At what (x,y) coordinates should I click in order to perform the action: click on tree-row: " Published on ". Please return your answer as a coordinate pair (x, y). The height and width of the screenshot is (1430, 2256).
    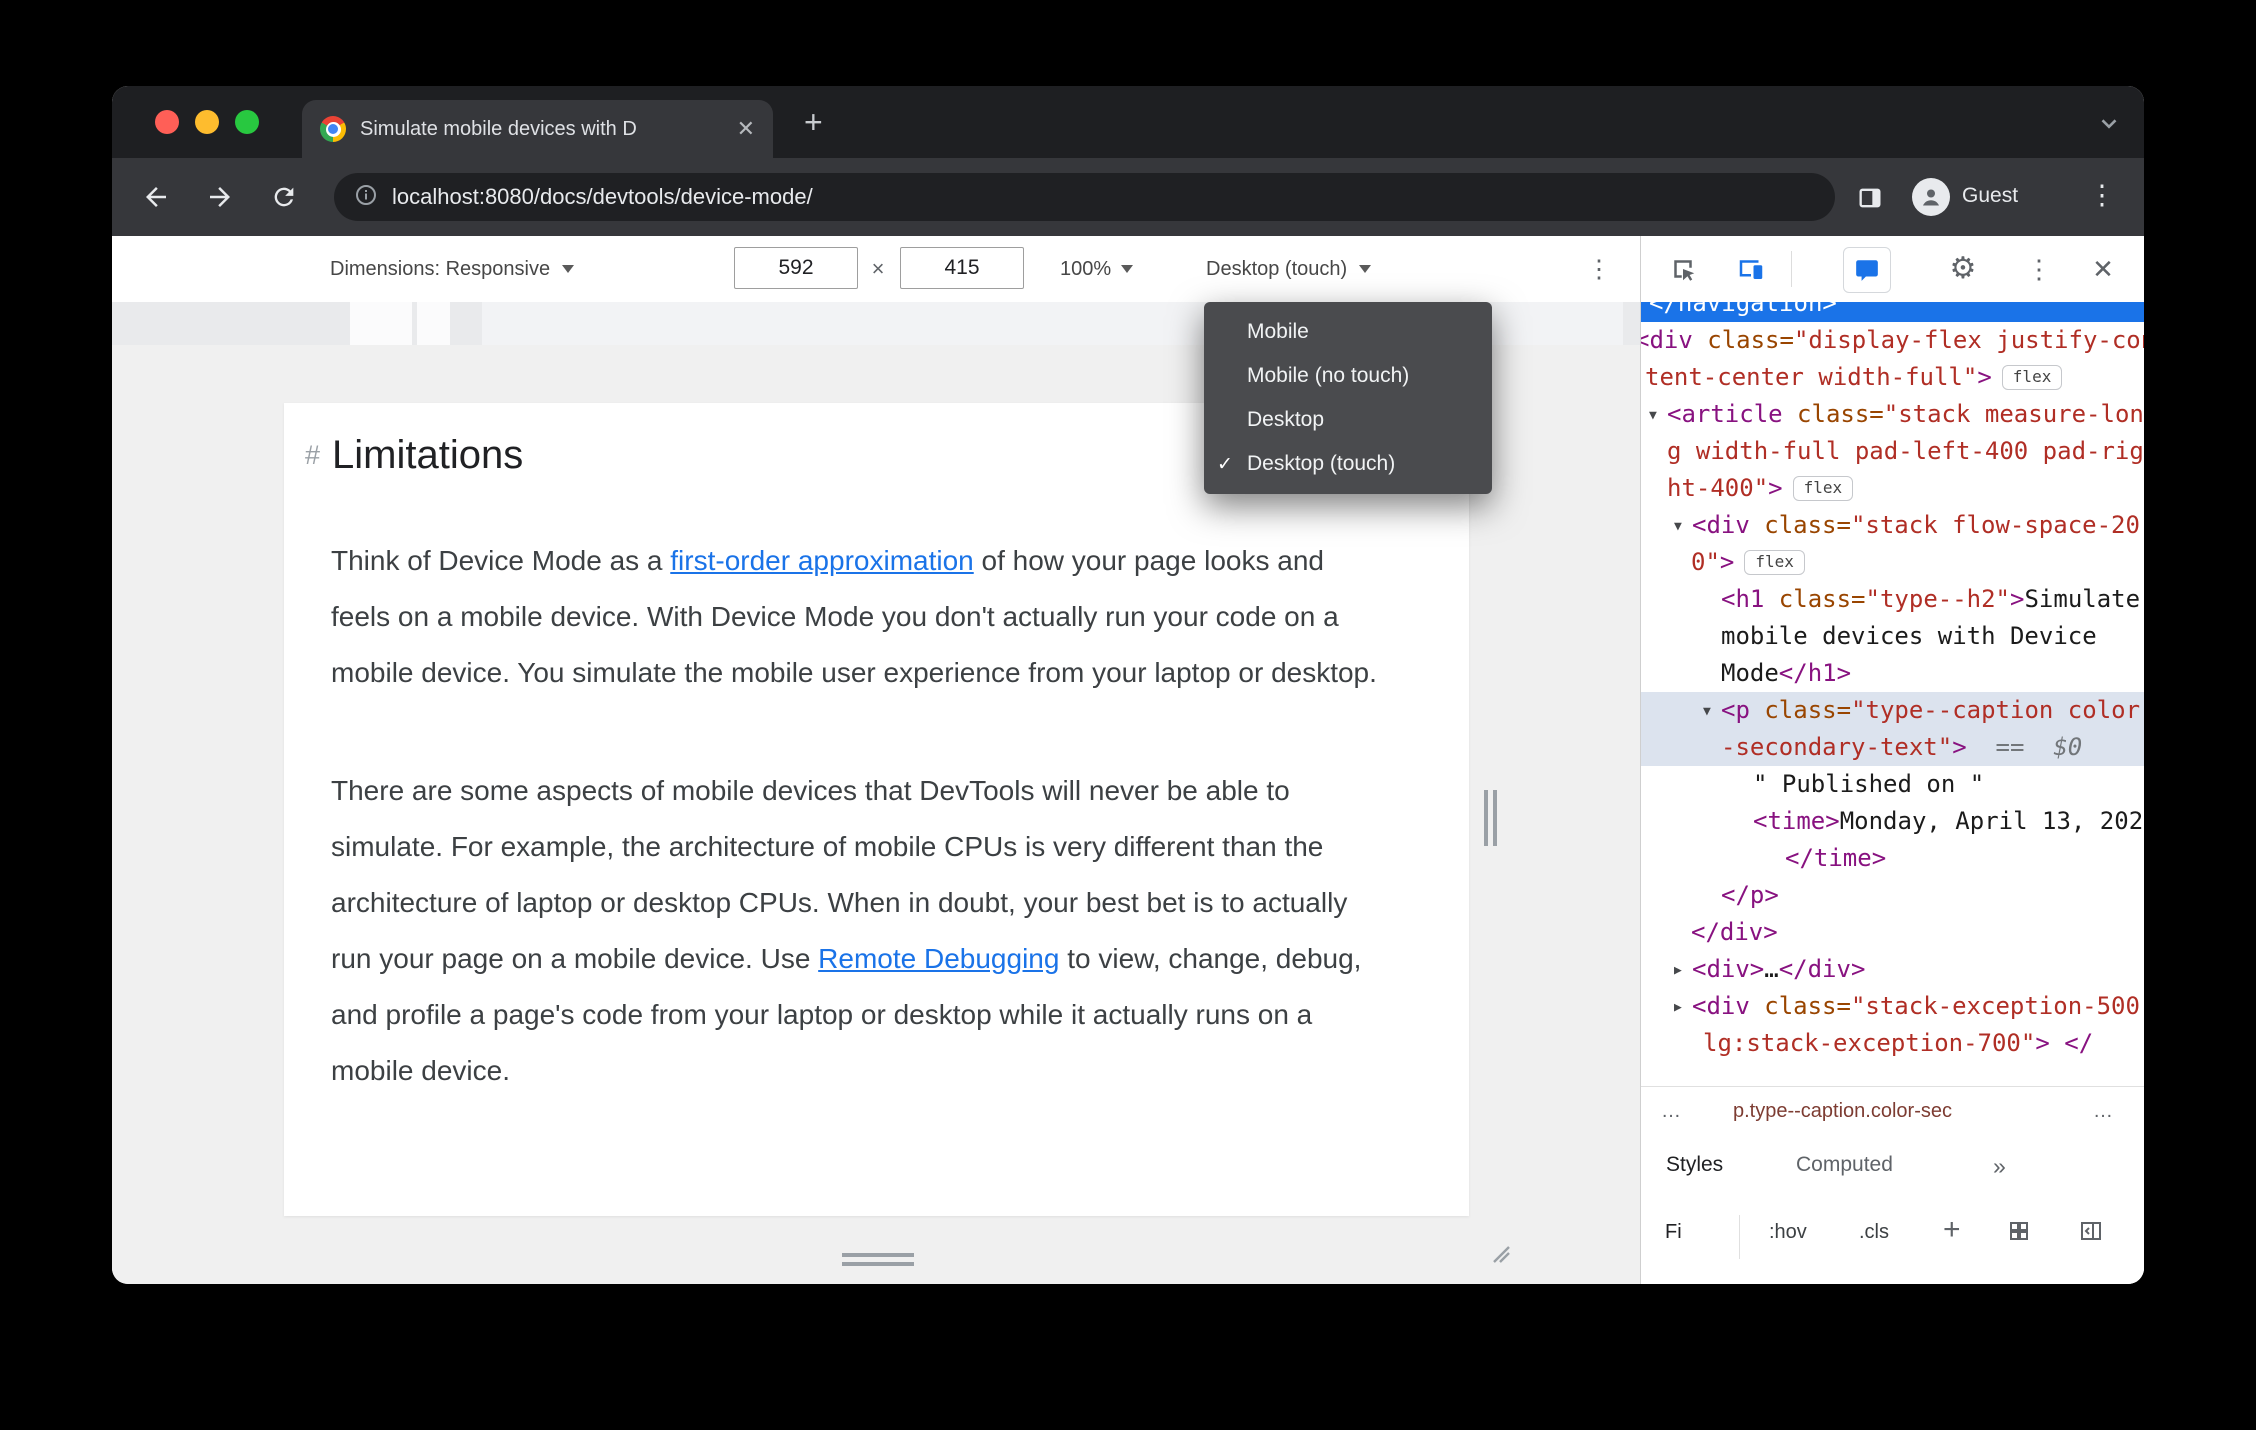
    Looking at the image, I should click on (1892, 784).